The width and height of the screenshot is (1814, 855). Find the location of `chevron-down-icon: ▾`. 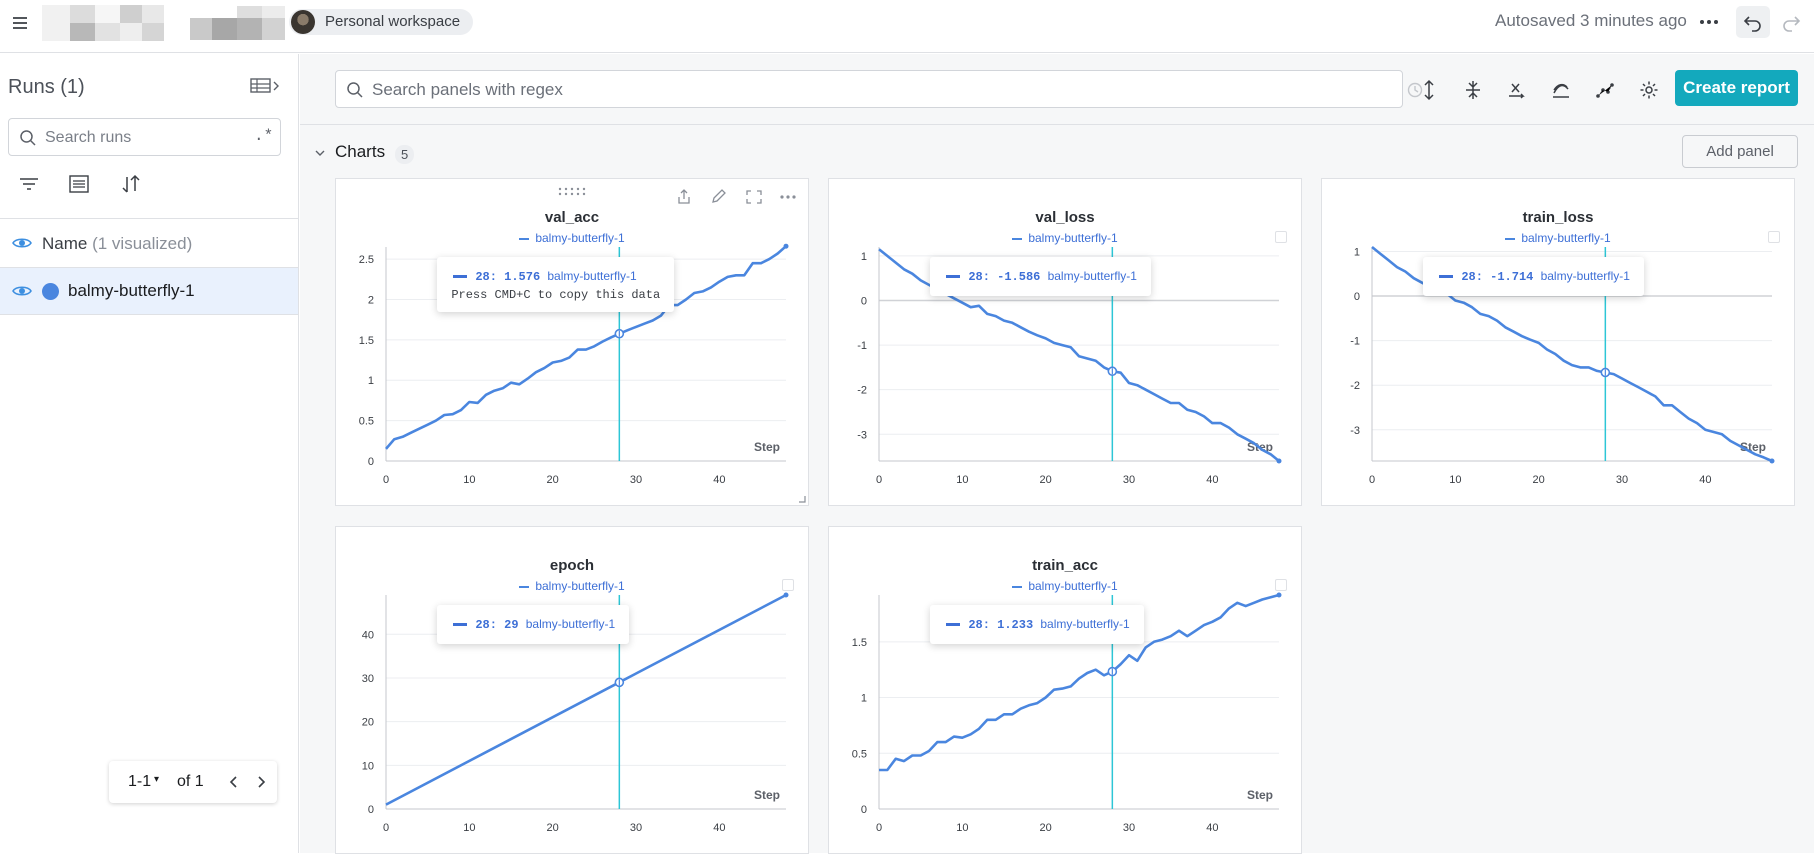

chevron-down-icon: ▾ is located at coordinates (156, 779).